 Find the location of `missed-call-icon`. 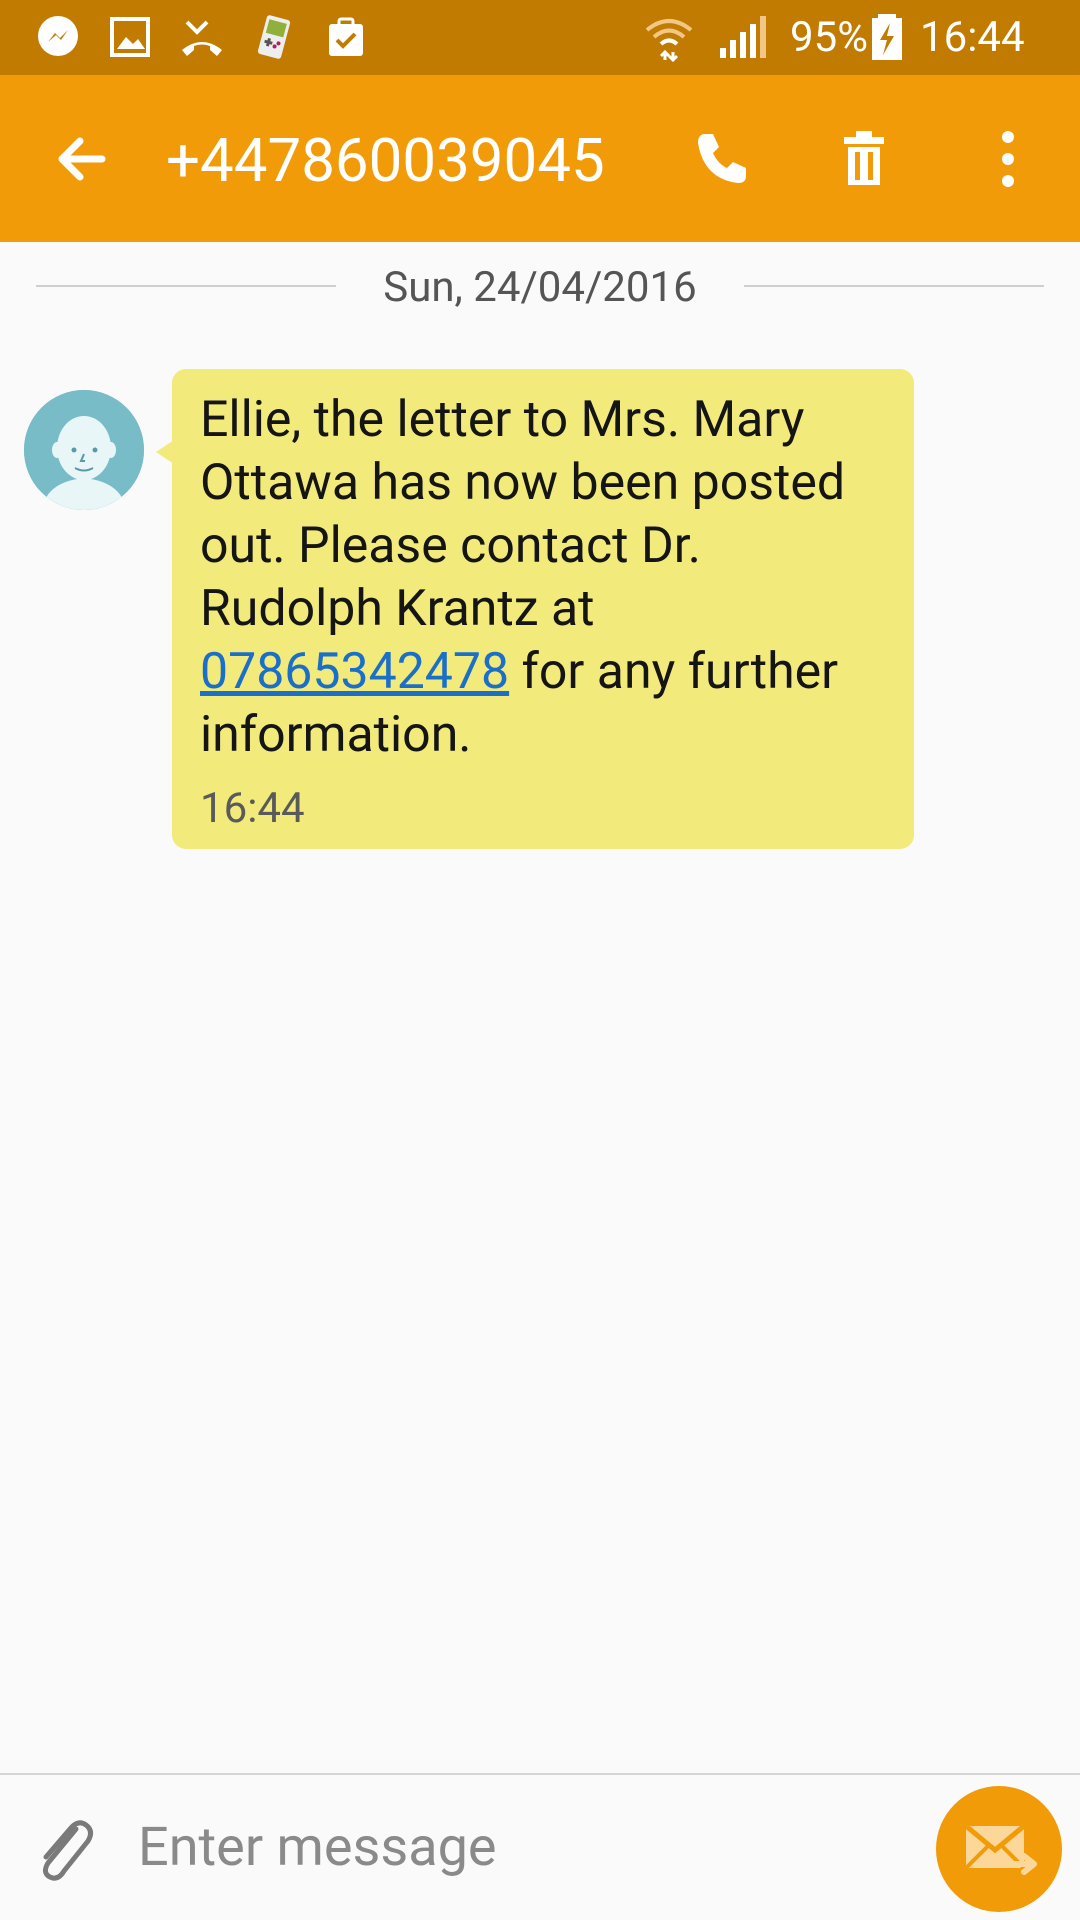

missed-call-icon is located at coordinates (202, 37).